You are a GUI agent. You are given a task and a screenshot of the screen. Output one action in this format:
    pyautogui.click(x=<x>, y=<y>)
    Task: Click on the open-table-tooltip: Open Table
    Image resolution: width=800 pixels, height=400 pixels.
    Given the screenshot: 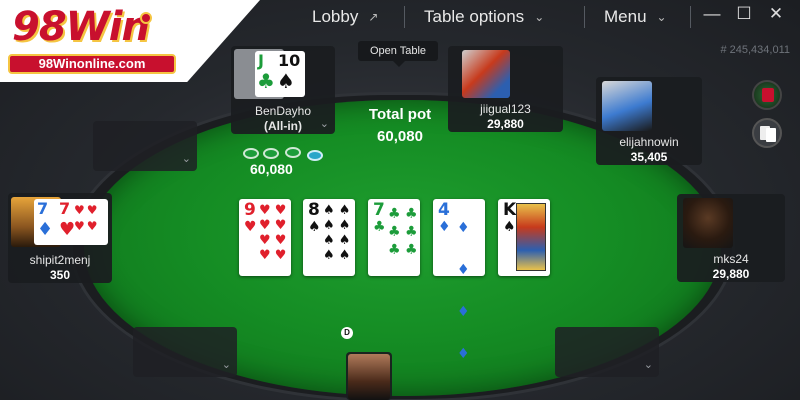 What is the action you would take?
    pyautogui.click(x=398, y=54)
    